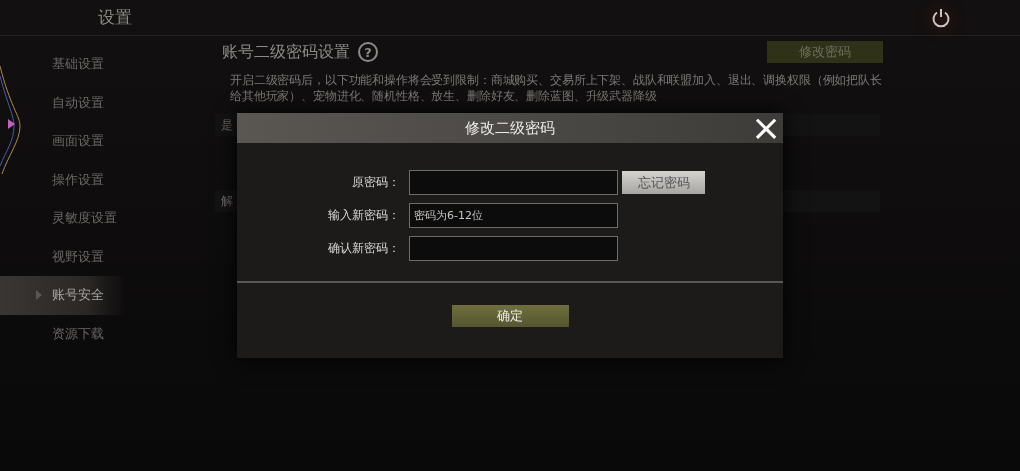  What do you see at coordinates (62, 64) in the screenshot?
I see `sidebar-item: 基础设置` at bounding box center [62, 64].